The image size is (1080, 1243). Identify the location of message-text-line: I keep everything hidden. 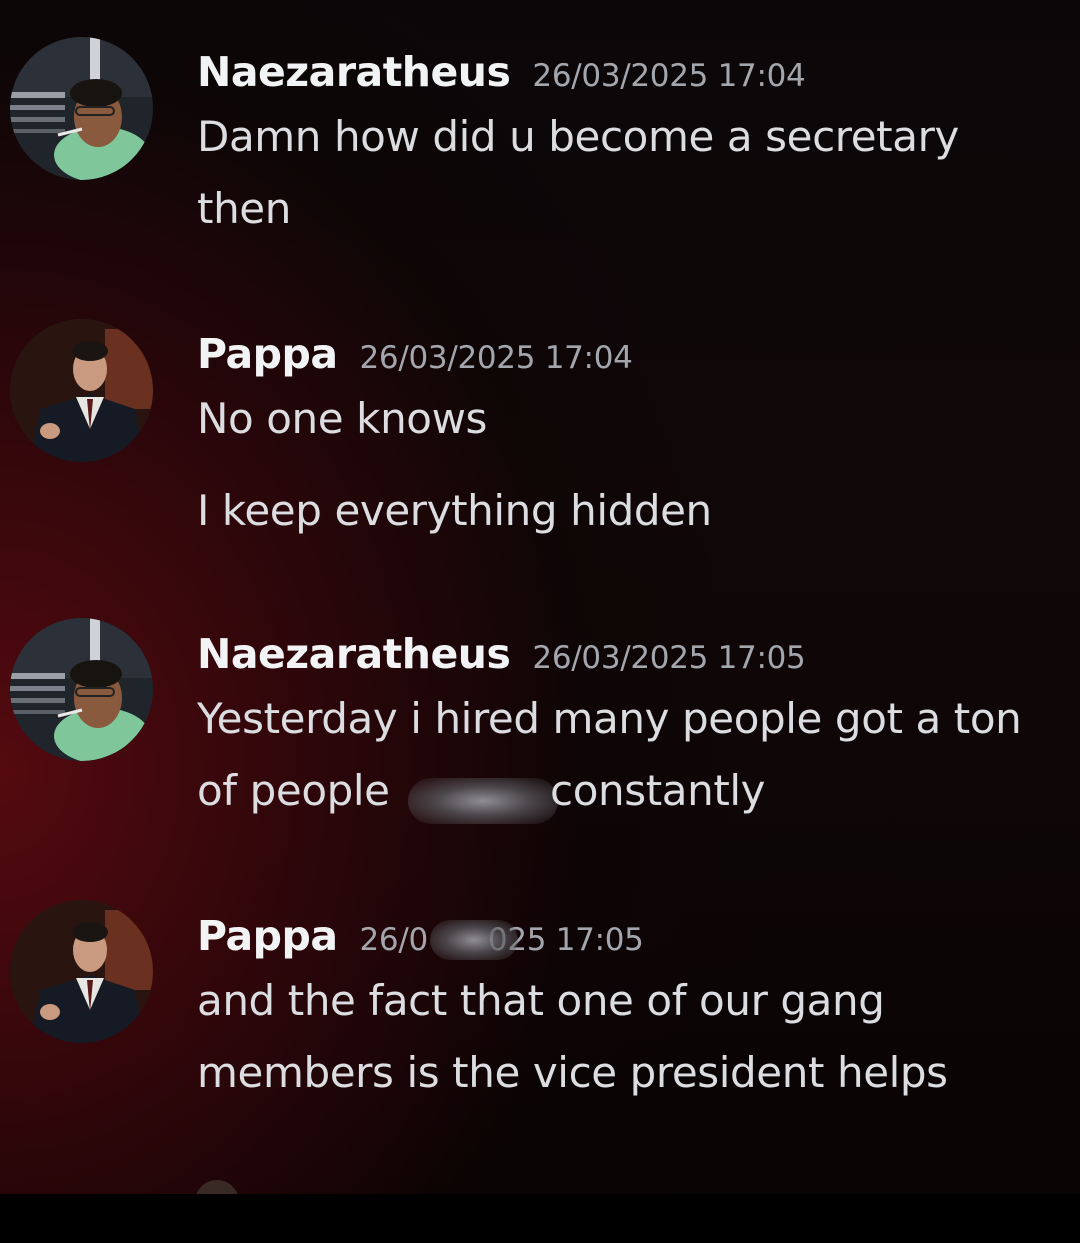
(454, 510).